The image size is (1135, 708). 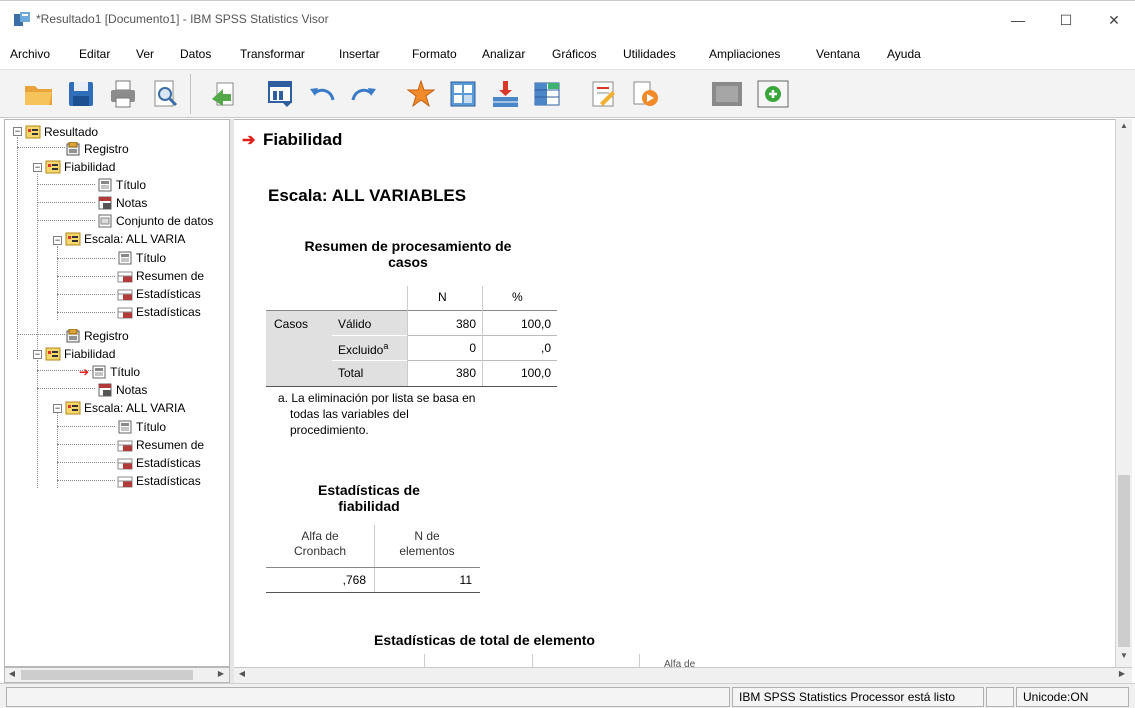 I want to click on item-total-partial-header: Alfa de, so click(x=680, y=663).